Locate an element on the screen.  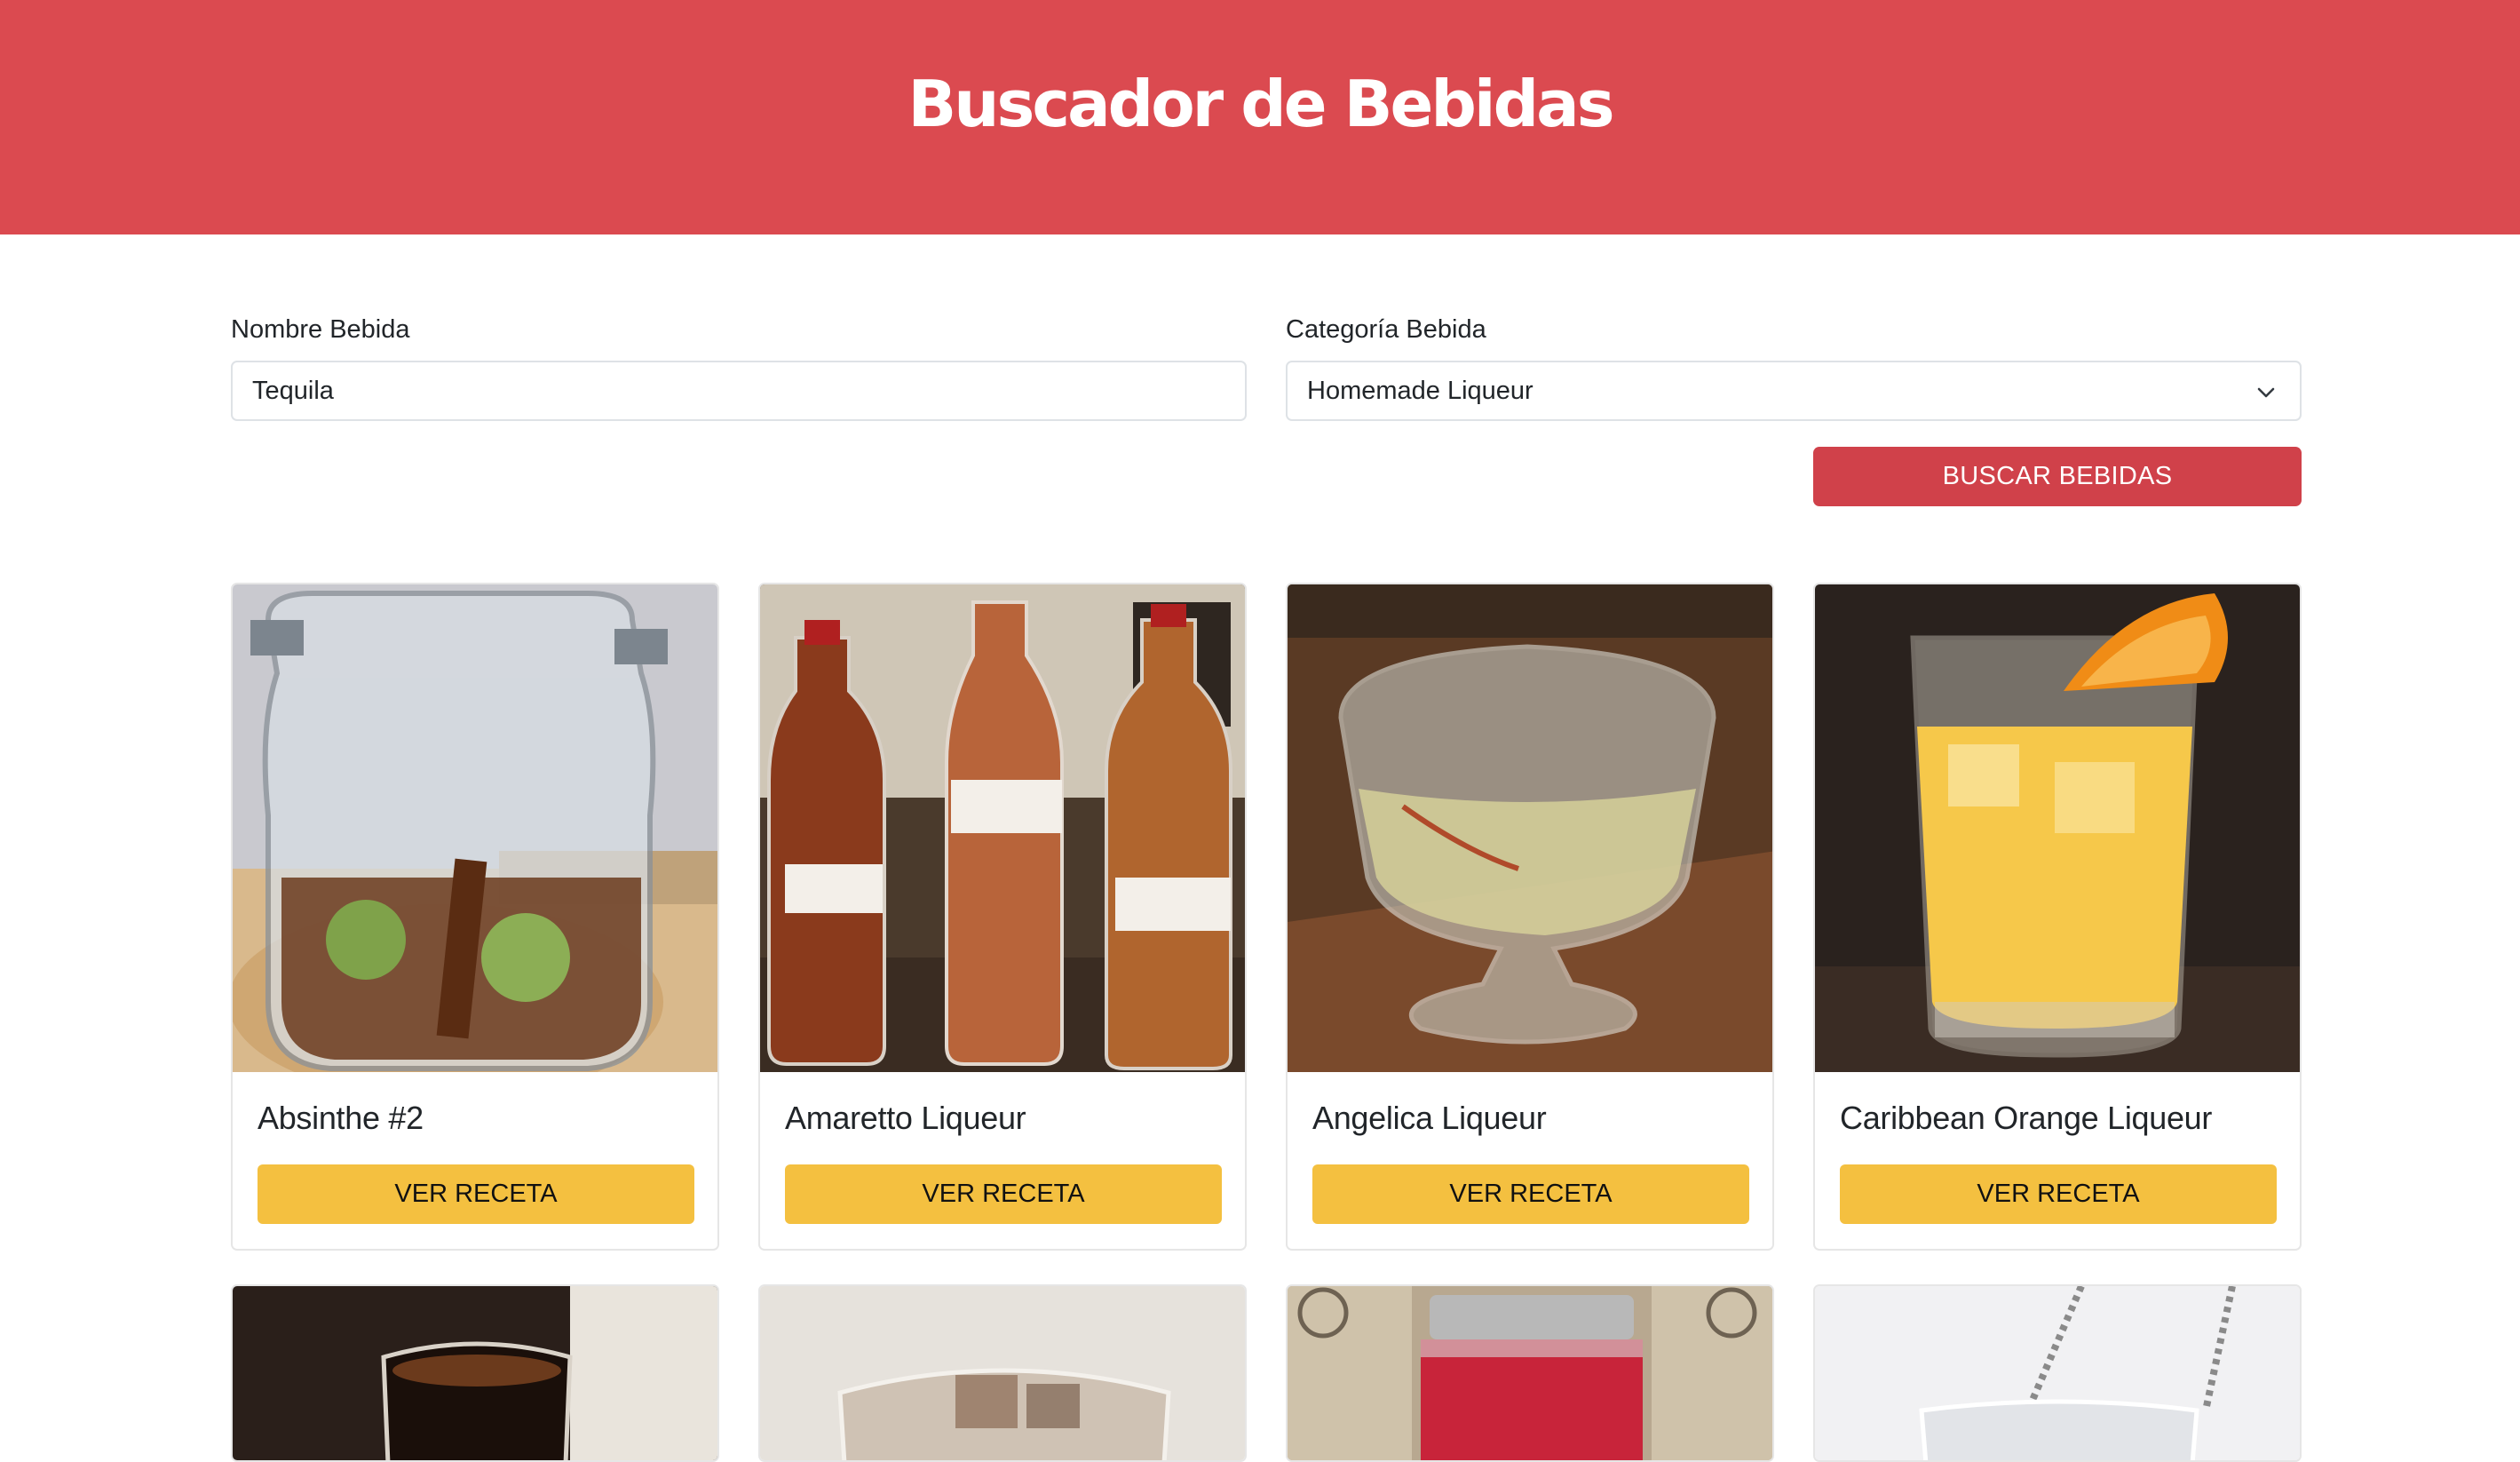
drink-name-input: Tequila is located at coordinates (739, 391).